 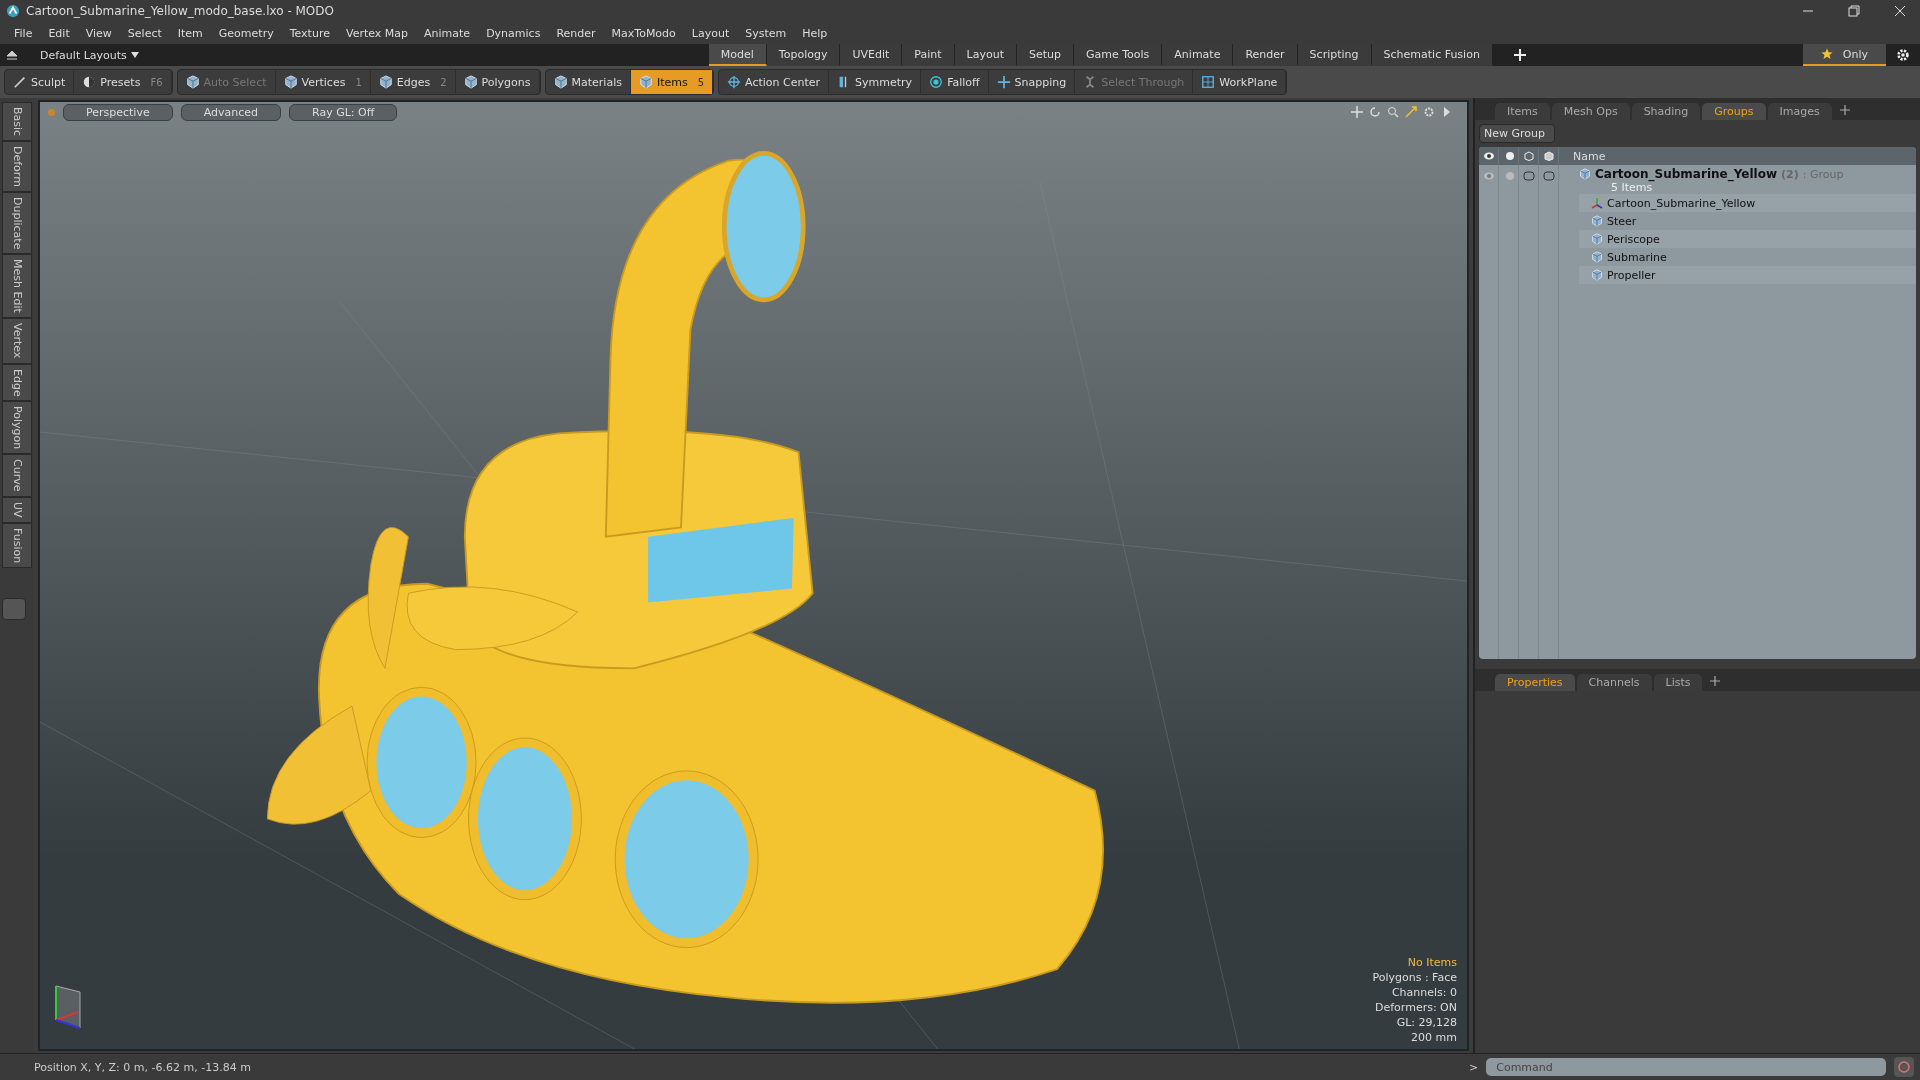 I want to click on move-icon, so click(x=1357, y=112).